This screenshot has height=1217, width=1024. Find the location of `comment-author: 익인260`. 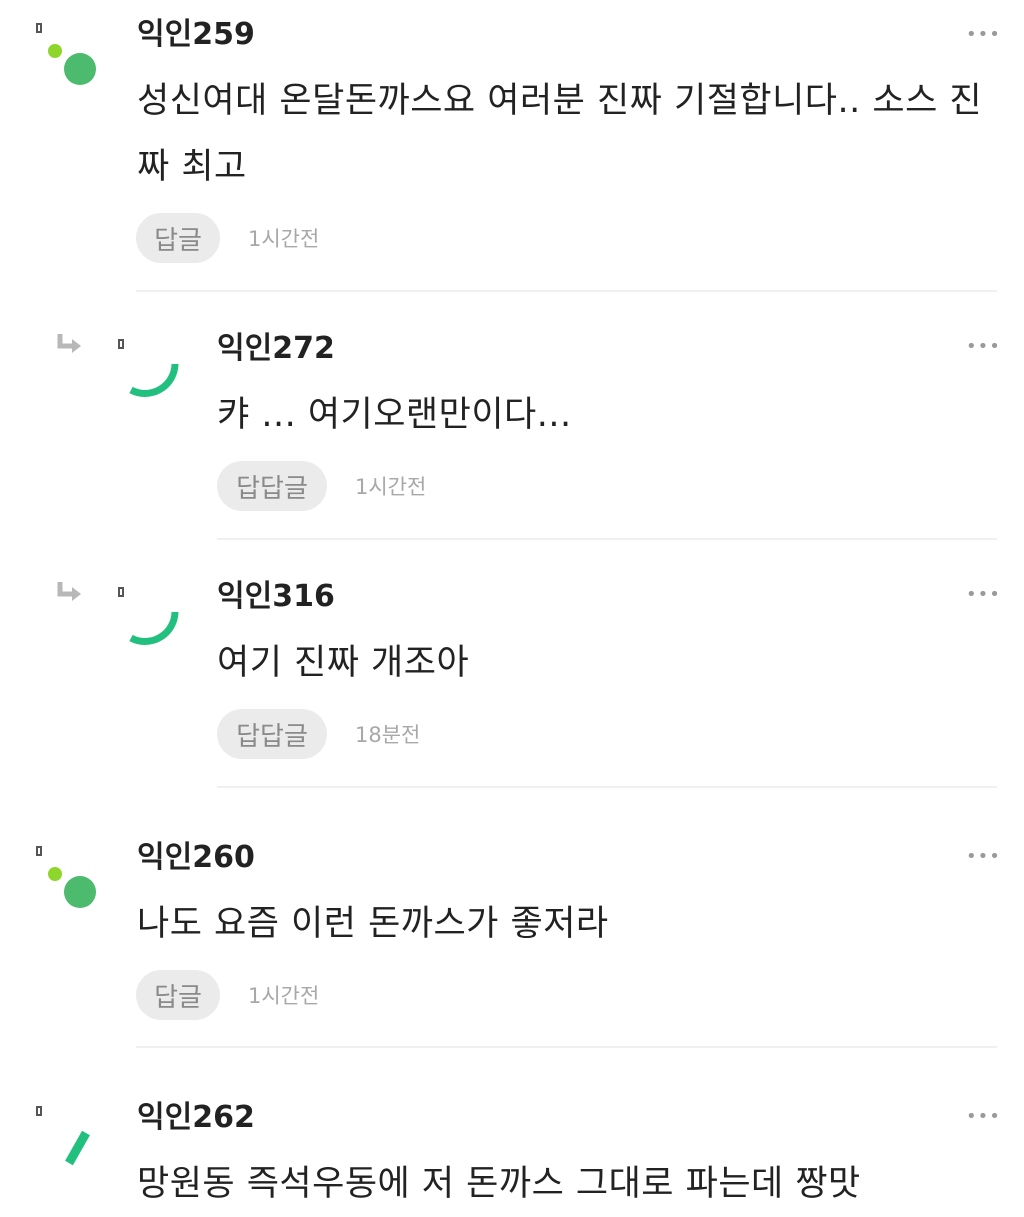

comment-author: 익인260 is located at coordinates (196, 857).